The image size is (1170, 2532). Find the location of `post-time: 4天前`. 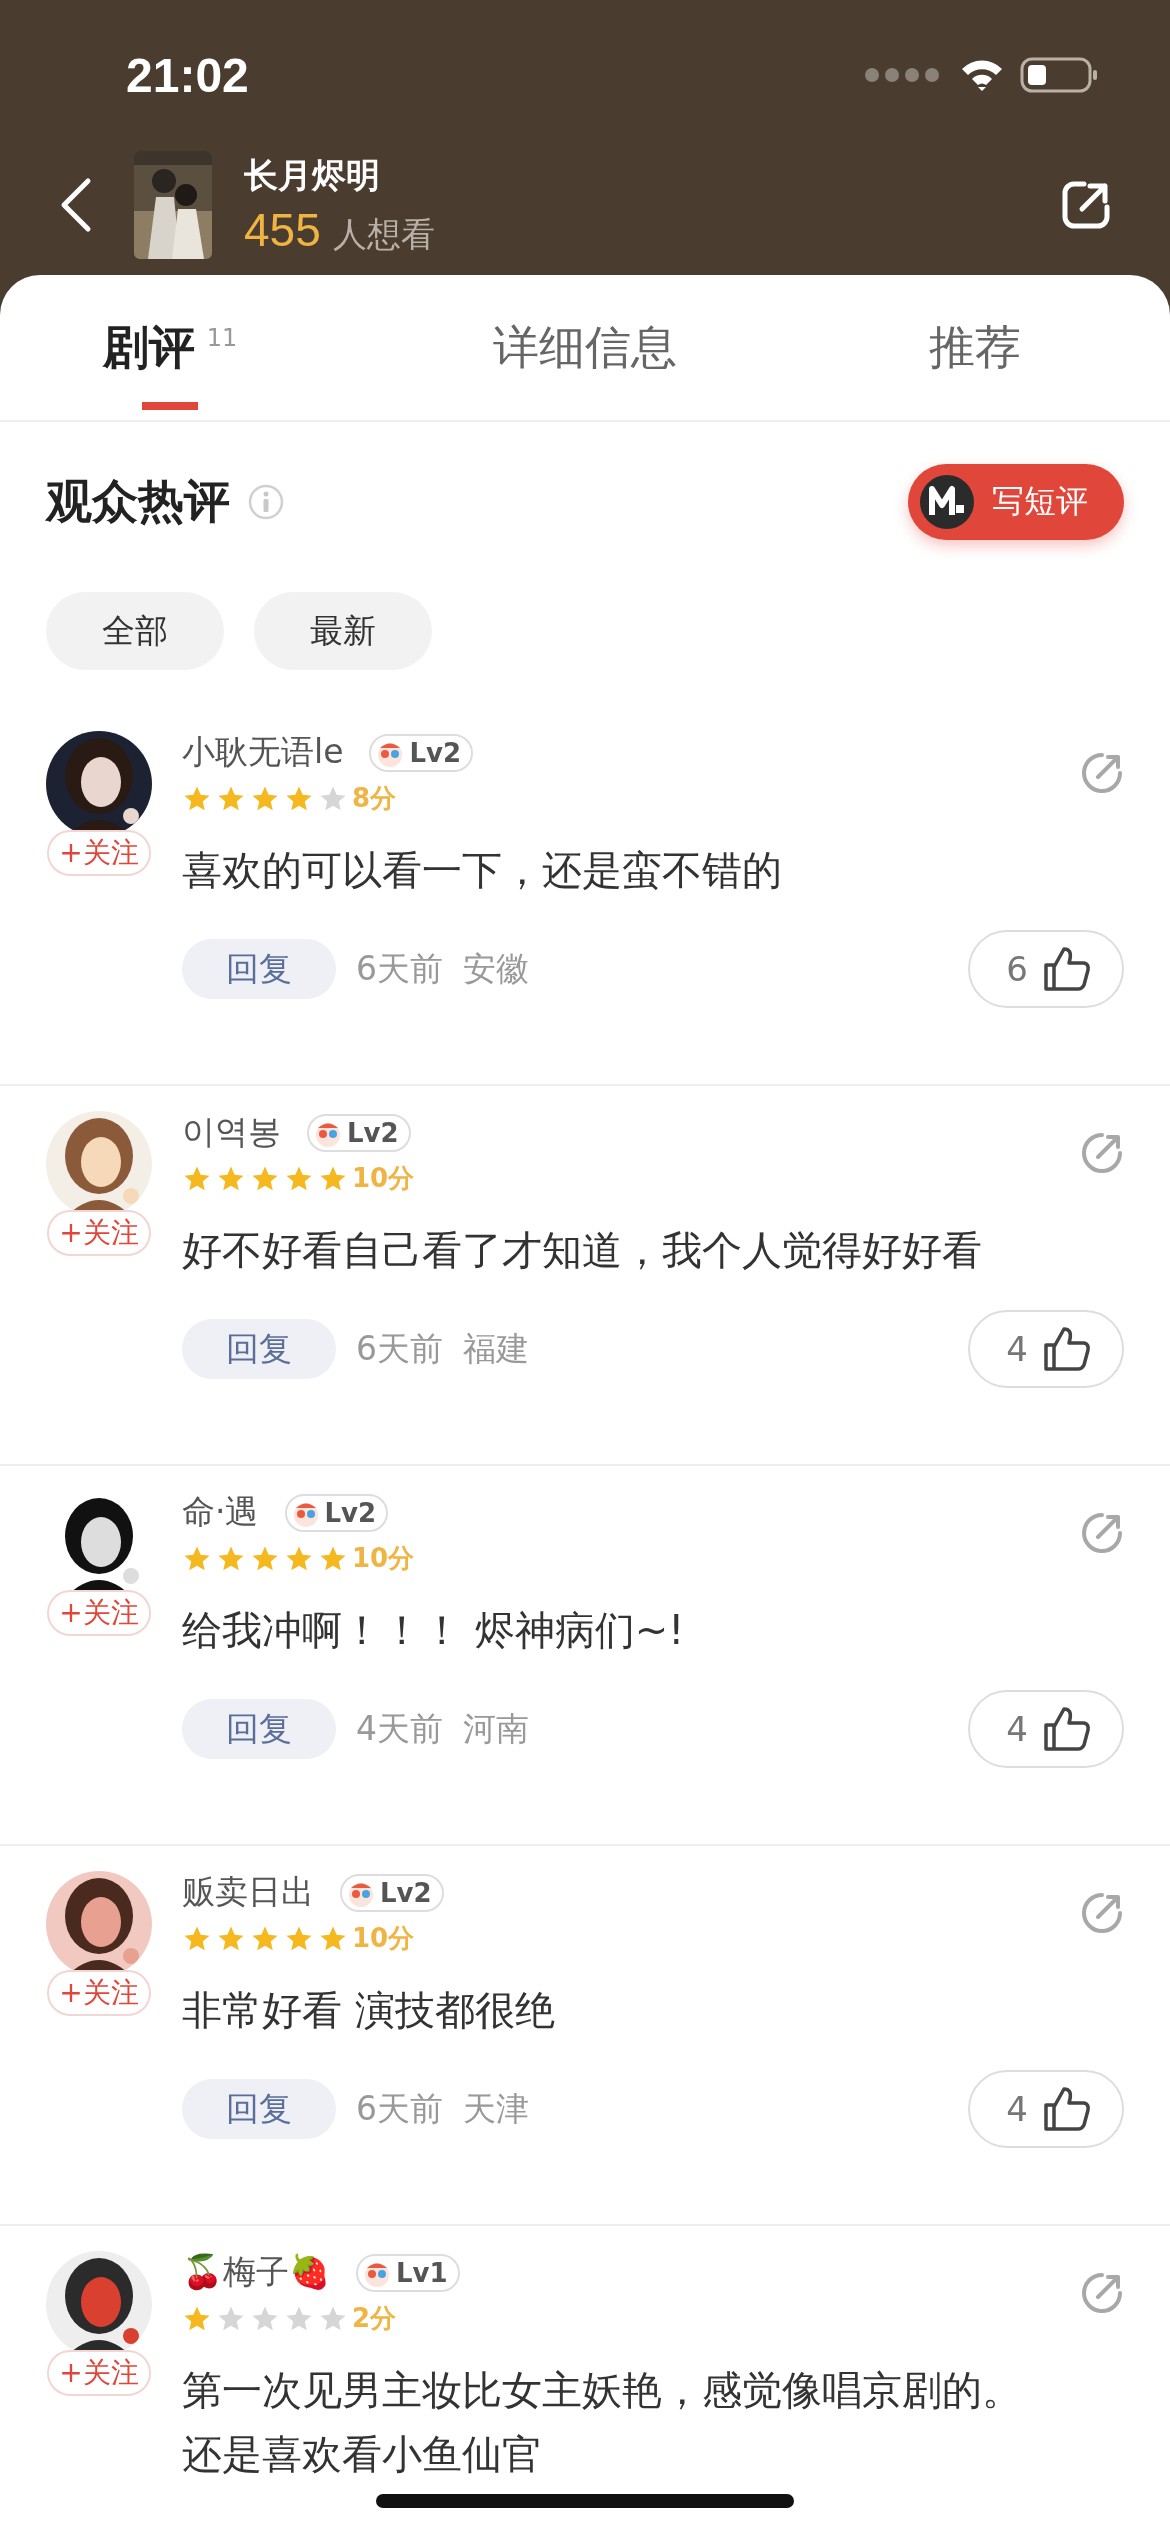

post-time: 4天前 is located at coordinates (399, 1728).